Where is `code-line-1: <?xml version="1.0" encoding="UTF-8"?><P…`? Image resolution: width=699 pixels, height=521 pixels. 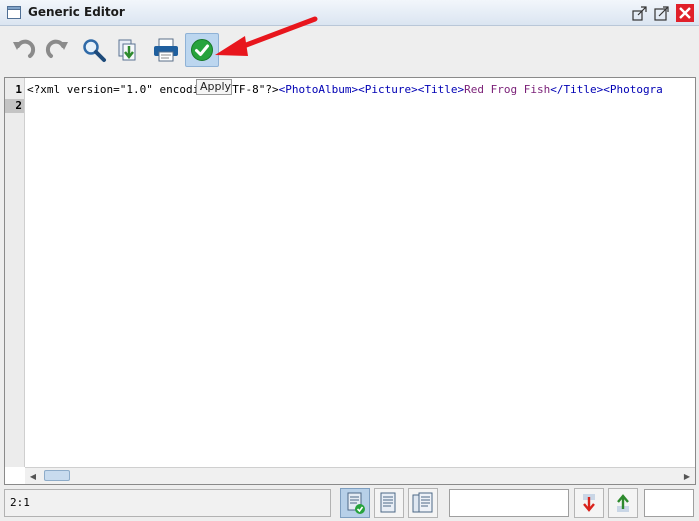
code-line-1: <?xml version="1.0" encoding="UTF-8"?><P… is located at coordinates (359, 91).